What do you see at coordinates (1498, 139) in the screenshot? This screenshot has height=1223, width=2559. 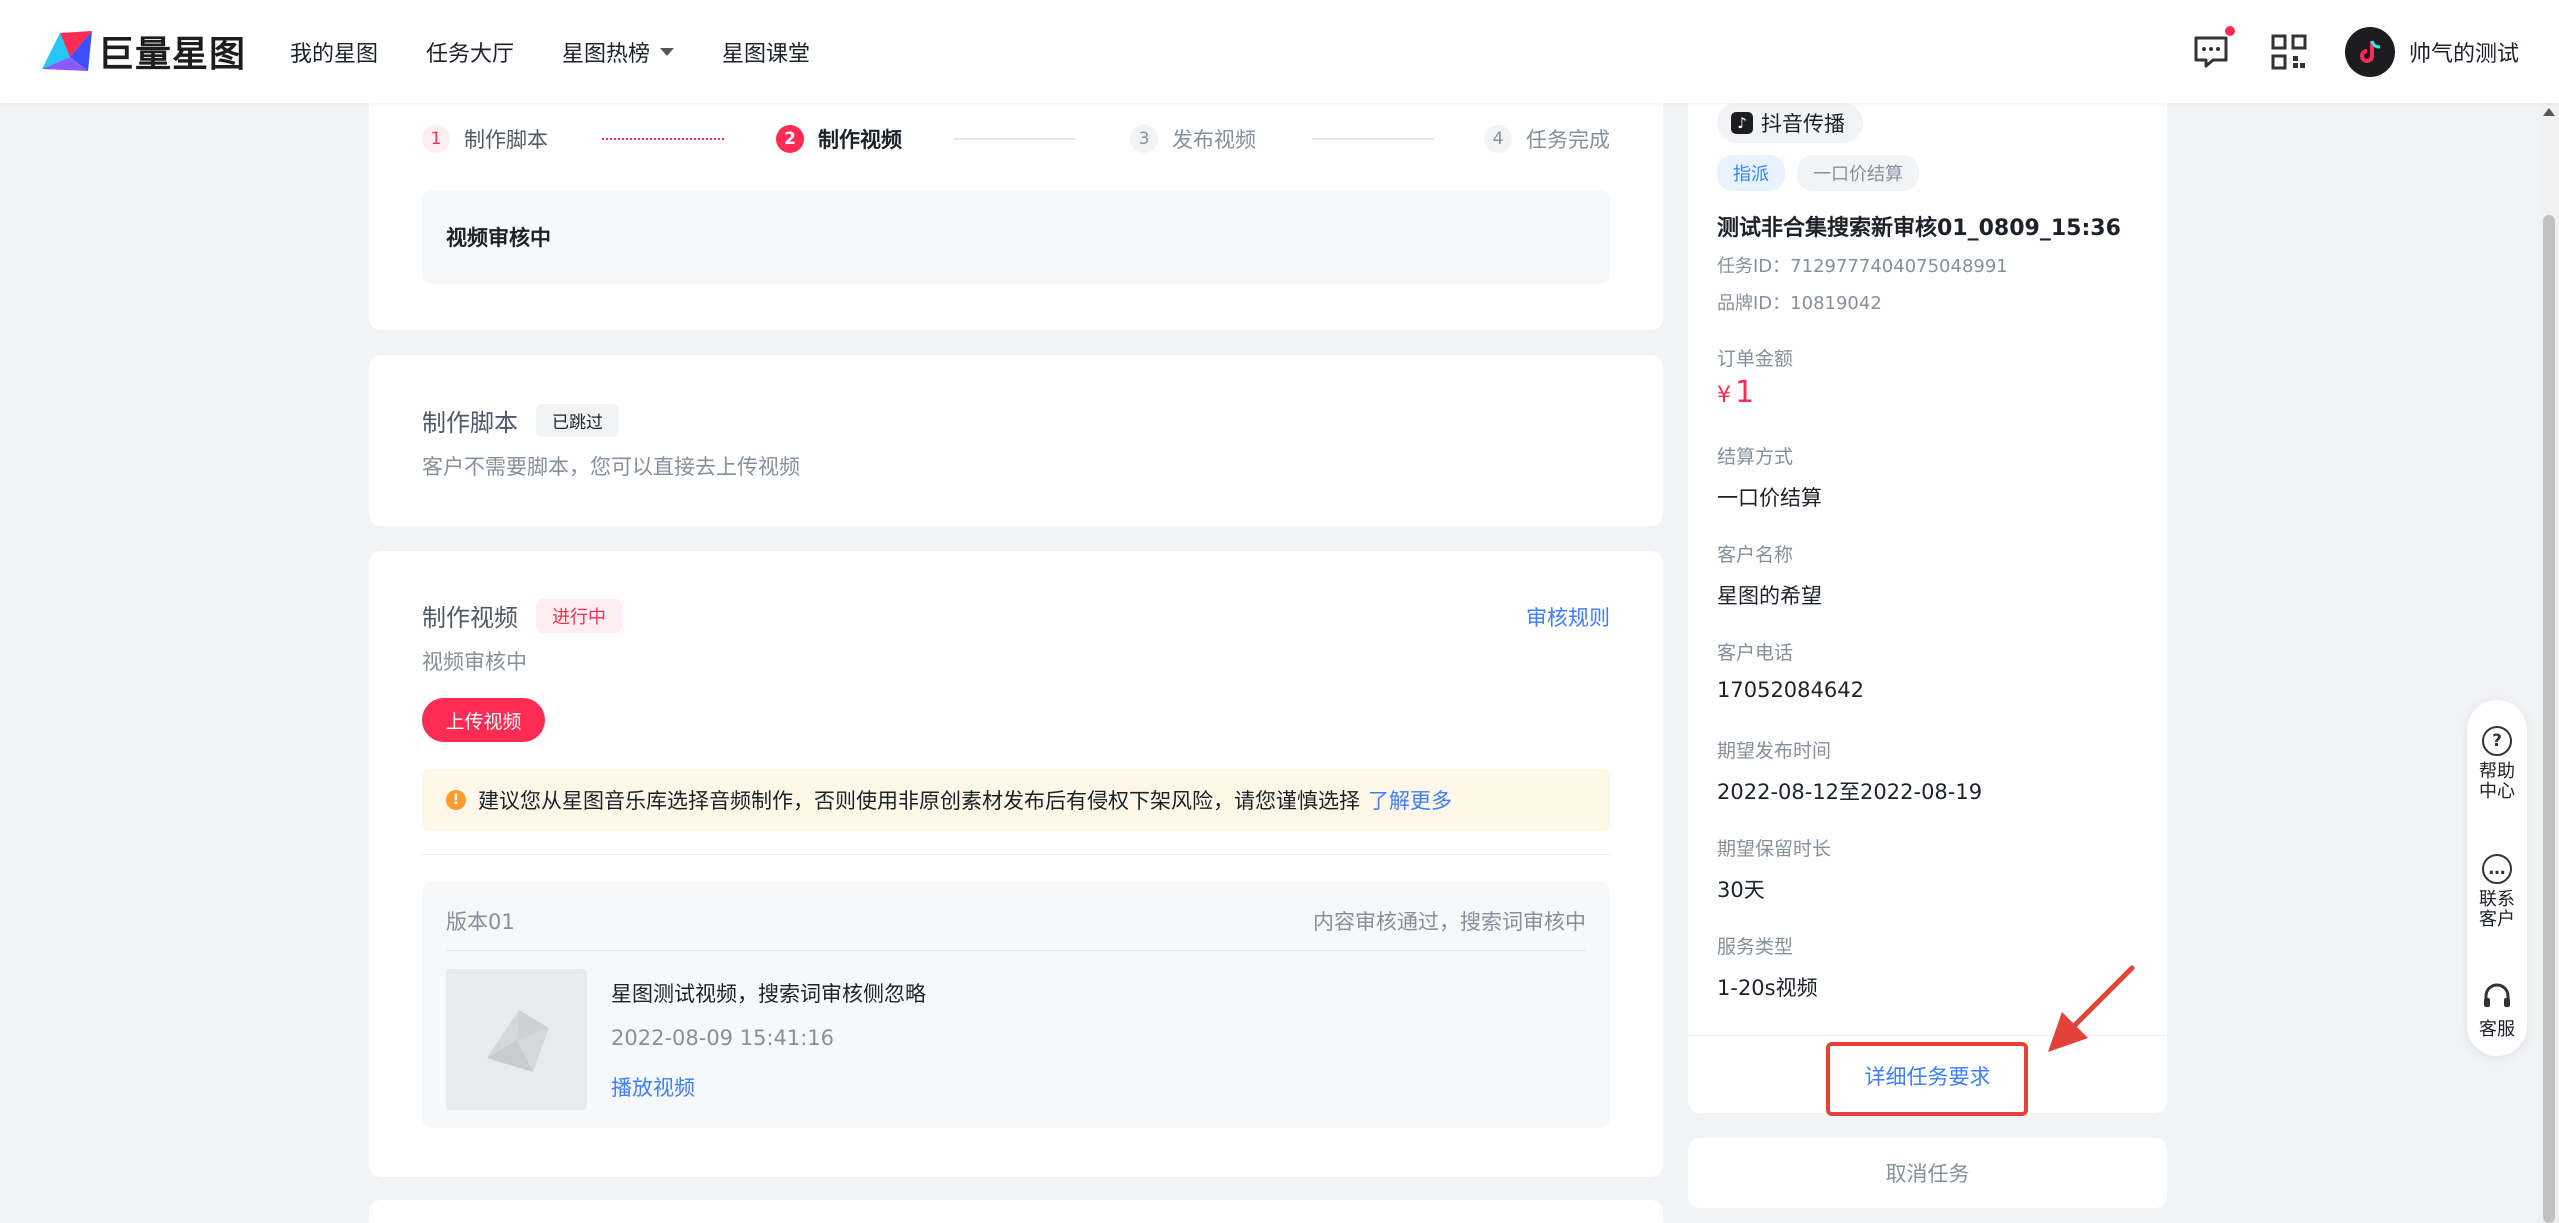 I see `step-number: 4` at bounding box center [1498, 139].